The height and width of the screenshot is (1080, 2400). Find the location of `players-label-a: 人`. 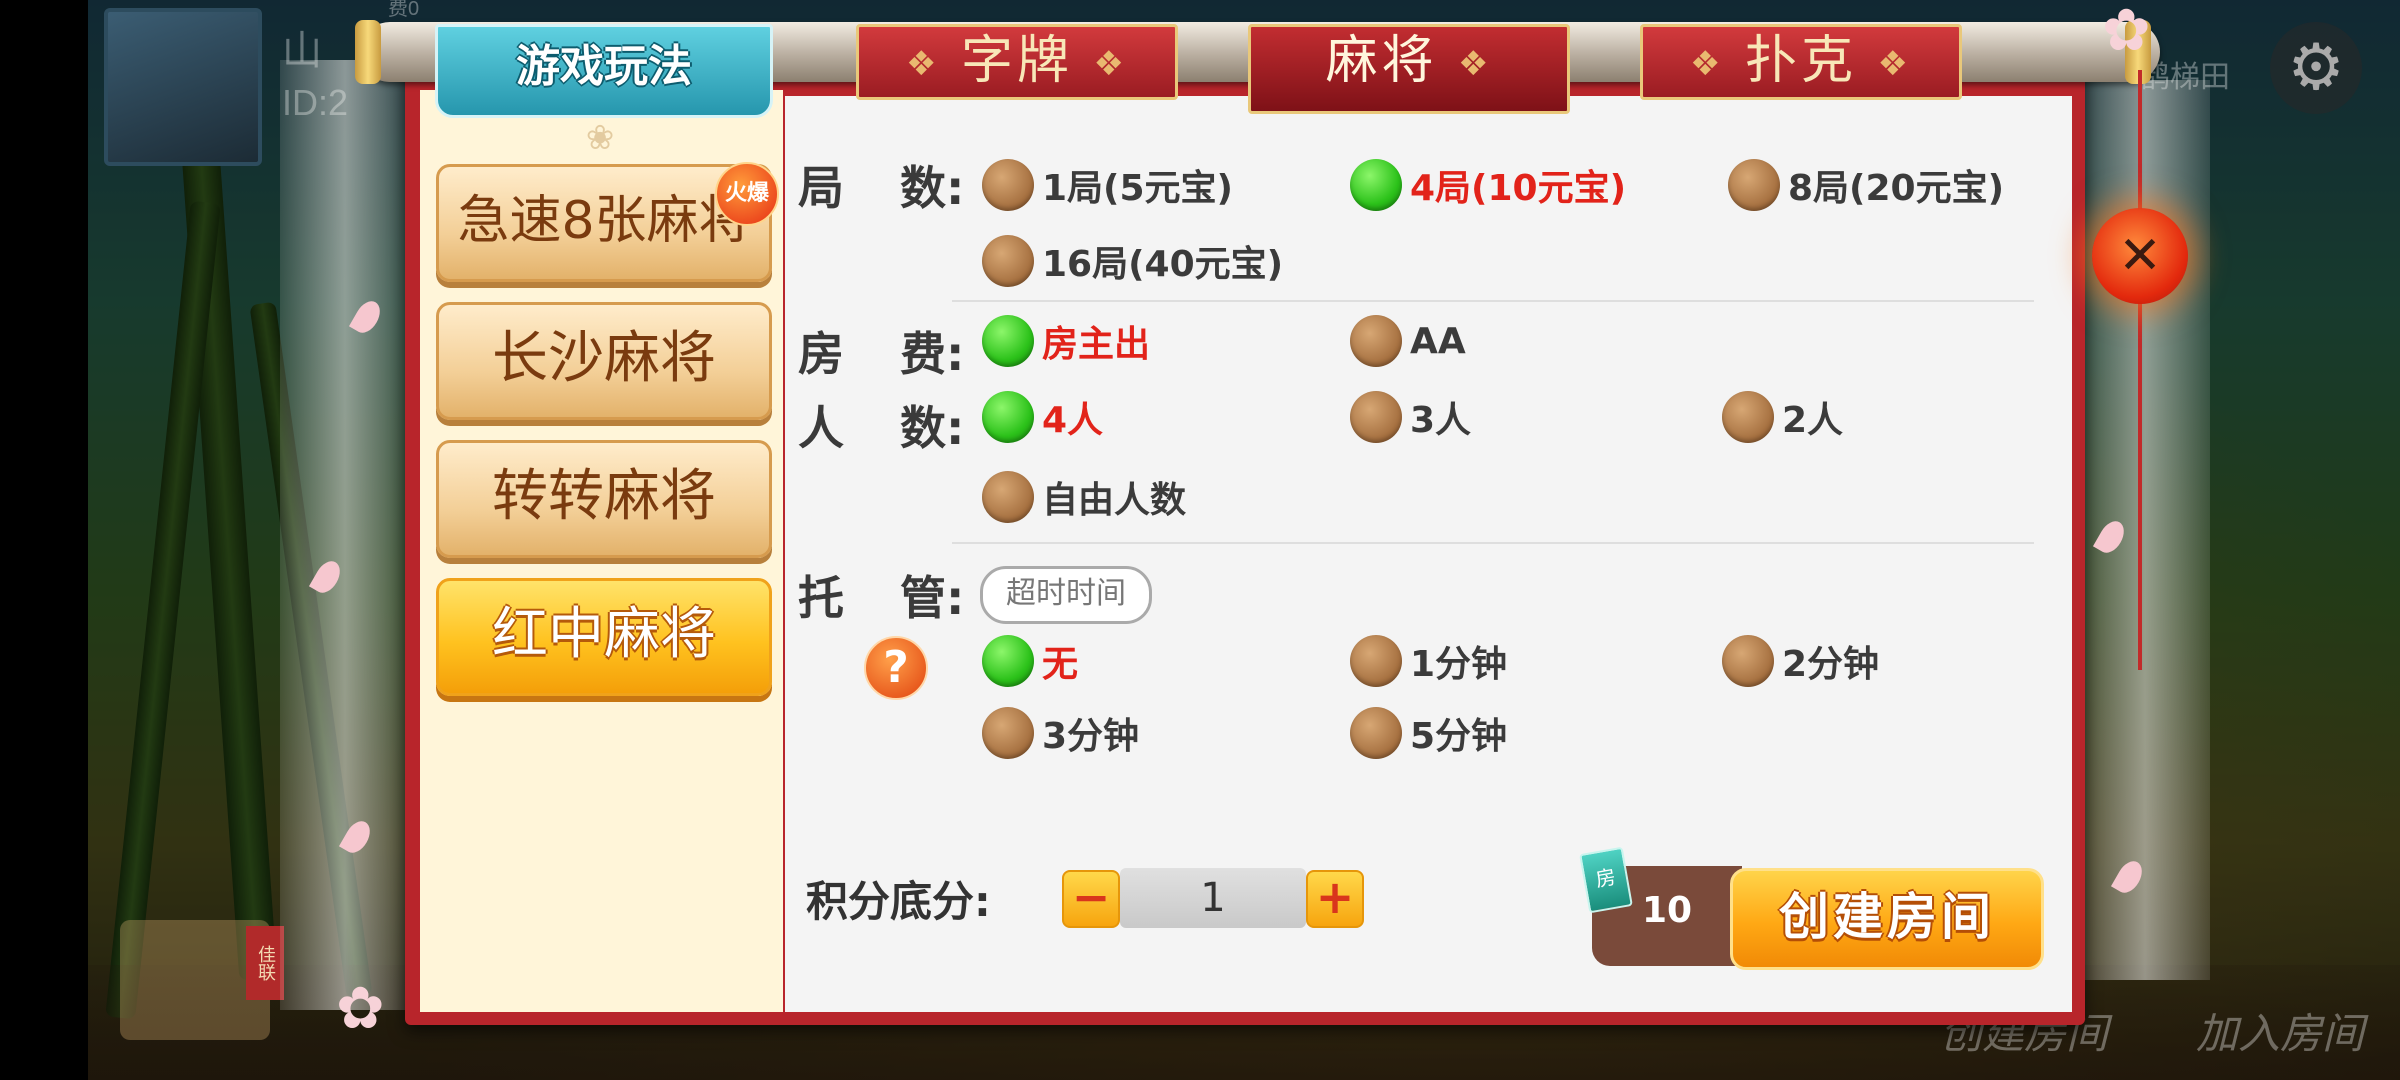

players-label-a: 人 is located at coordinates (821, 428).